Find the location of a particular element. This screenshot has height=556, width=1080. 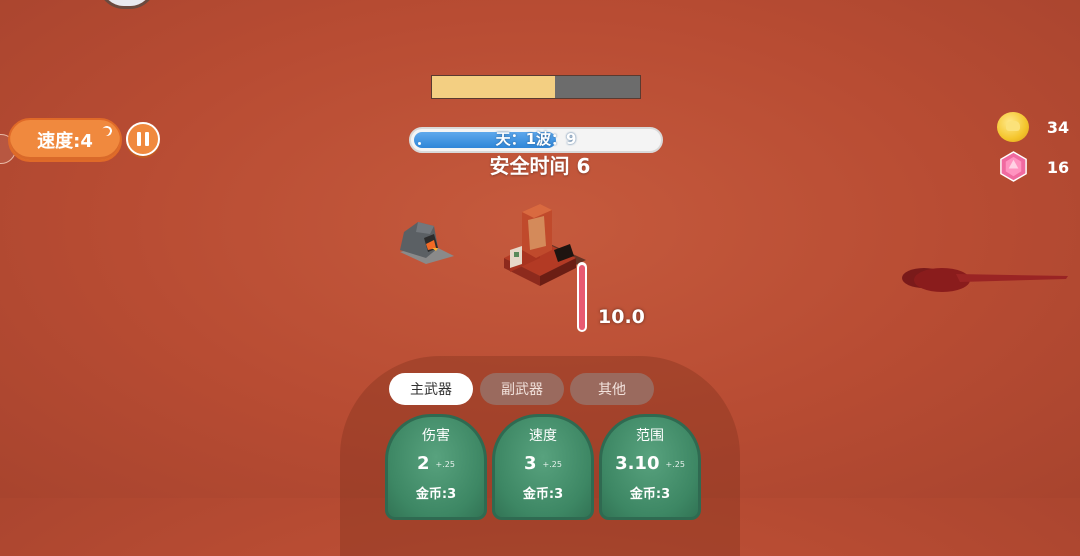

card-value: 3 +.25 is located at coordinates (543, 463).